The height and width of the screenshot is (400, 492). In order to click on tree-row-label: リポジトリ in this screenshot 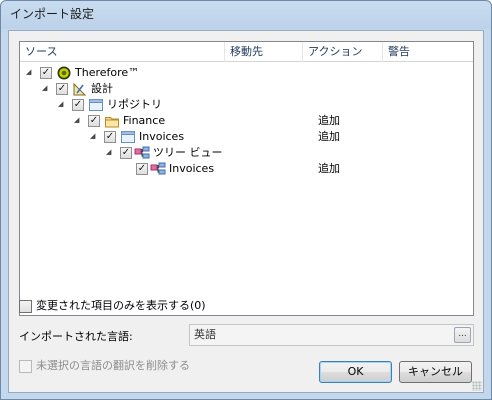, I will do `click(134, 104)`.